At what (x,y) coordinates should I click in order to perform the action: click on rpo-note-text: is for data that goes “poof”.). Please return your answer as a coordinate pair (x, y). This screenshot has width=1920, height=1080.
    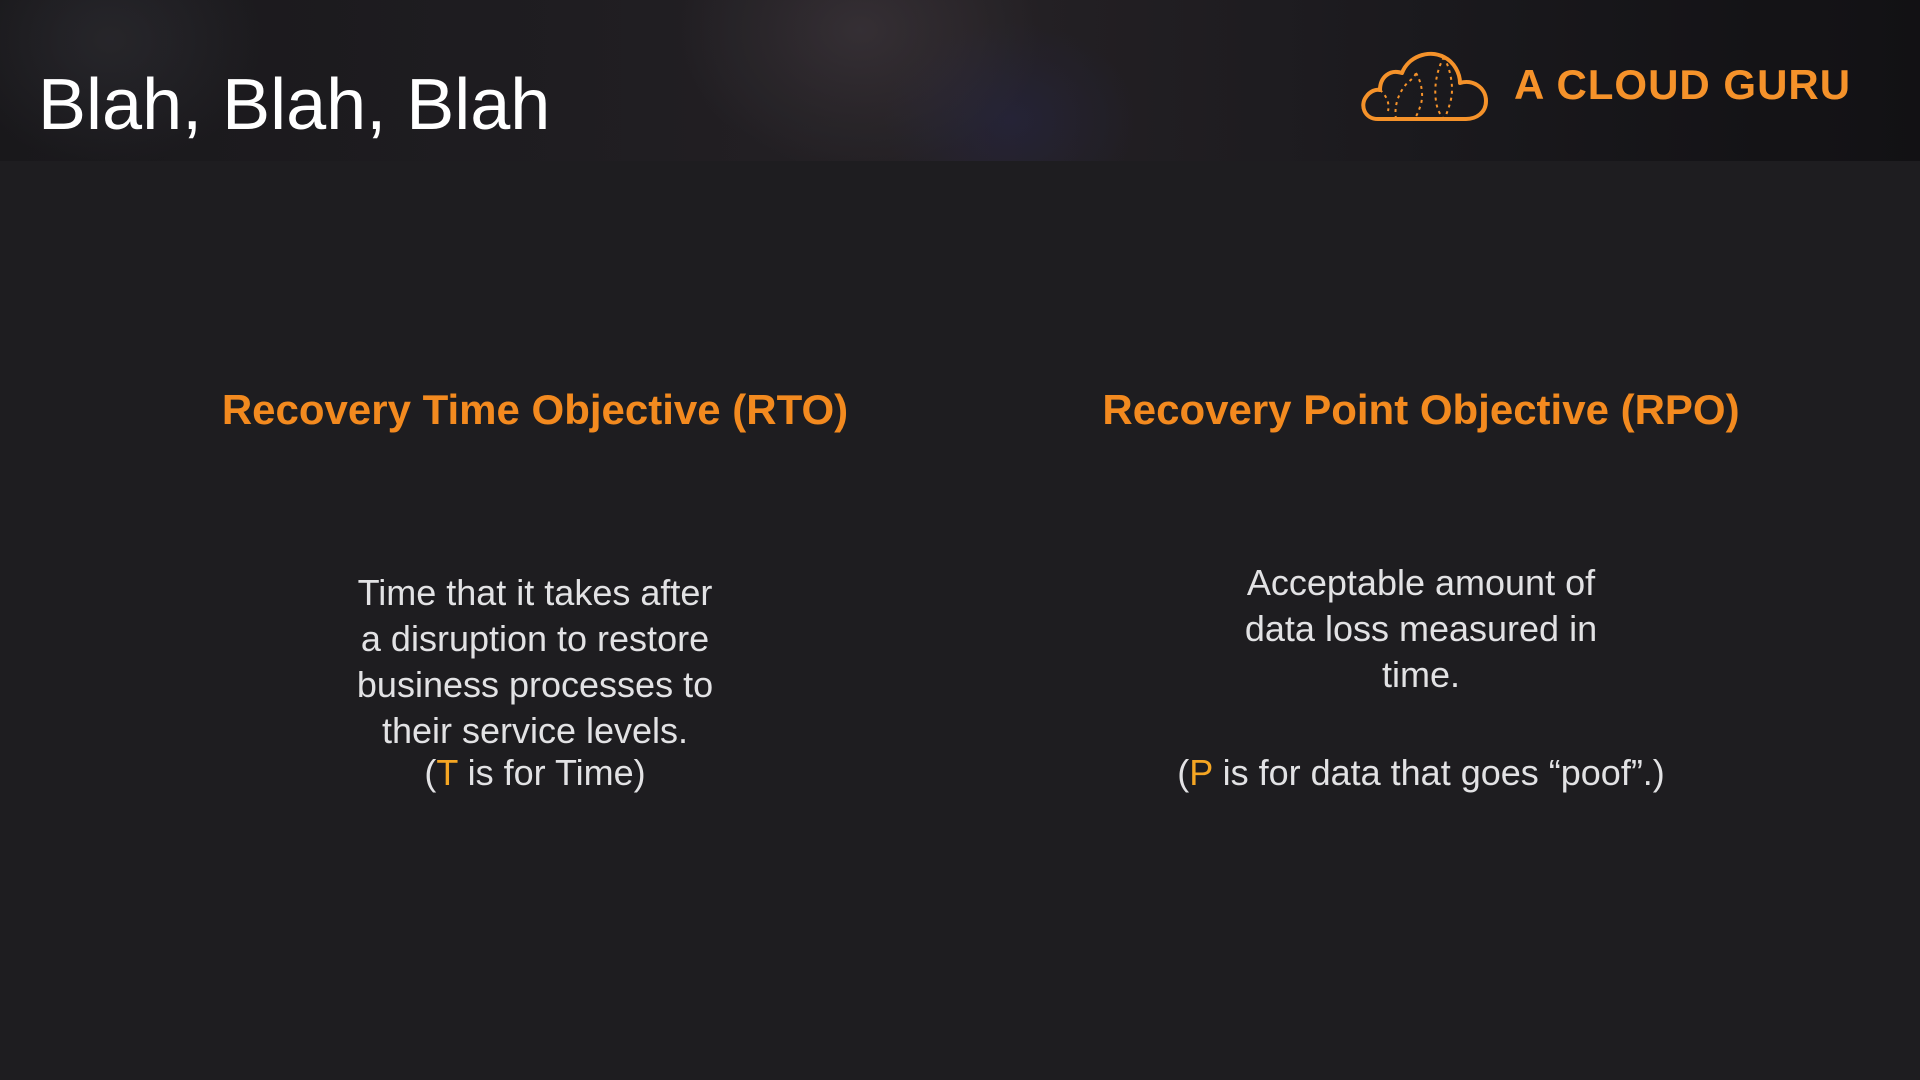
    Looking at the image, I should click on (1438, 772).